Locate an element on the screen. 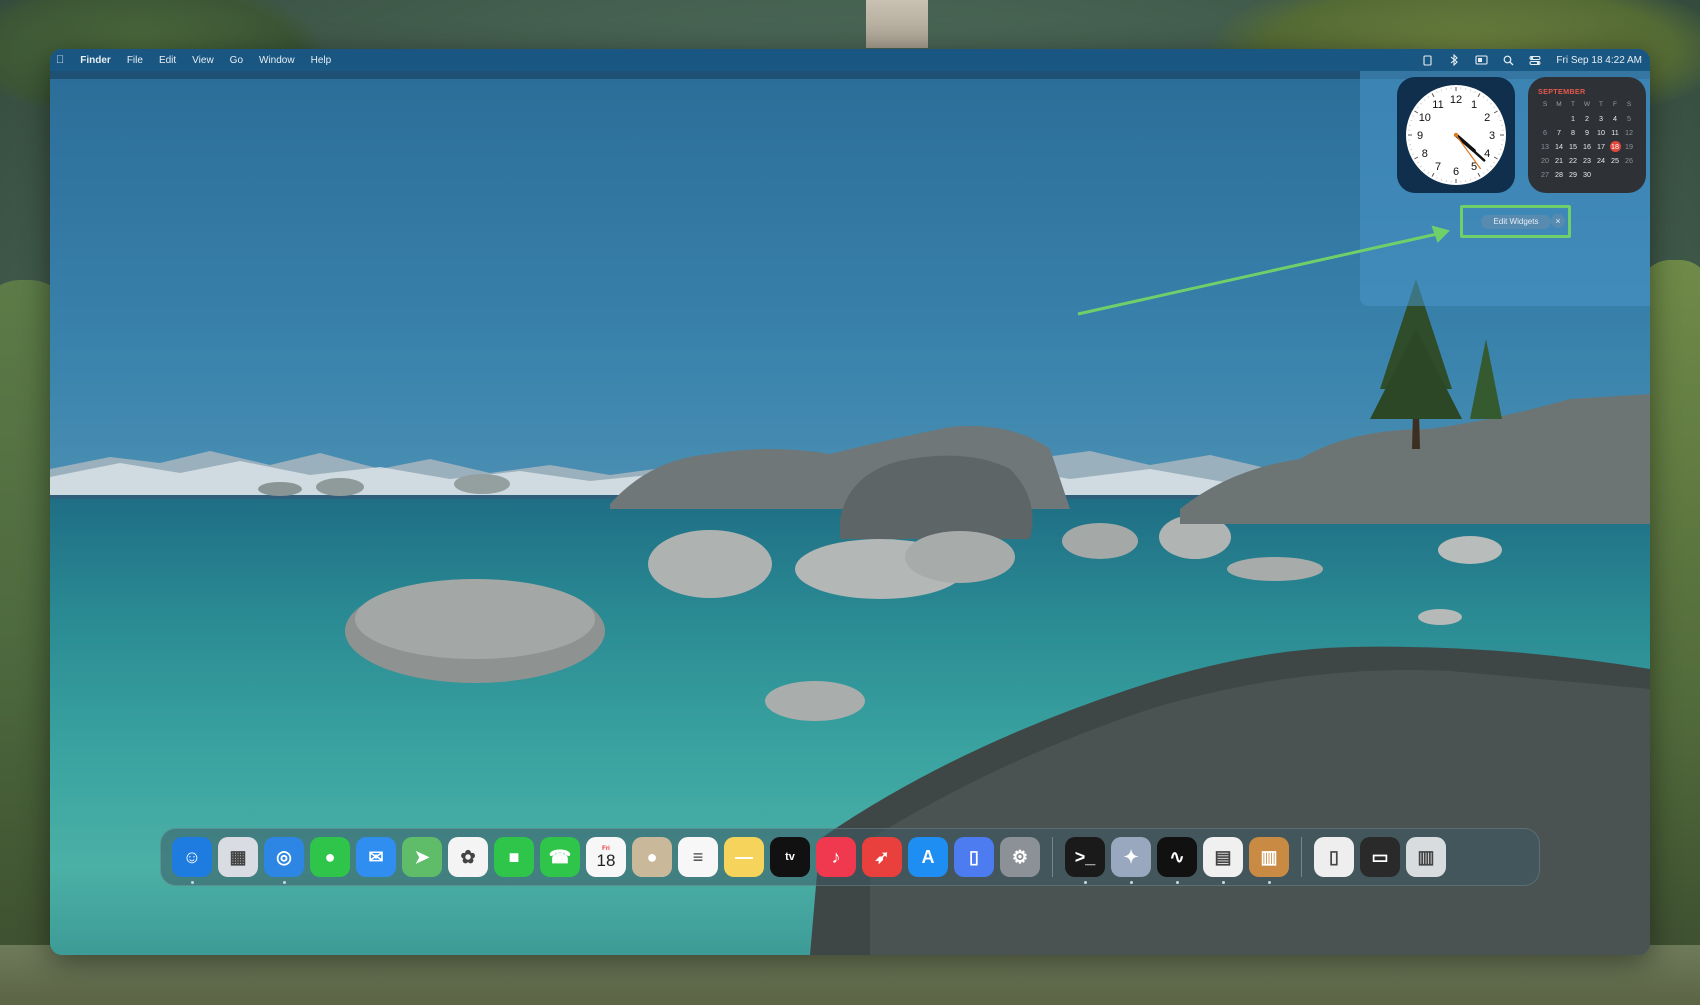  calendar-day: 4 is located at coordinates (1615, 118).